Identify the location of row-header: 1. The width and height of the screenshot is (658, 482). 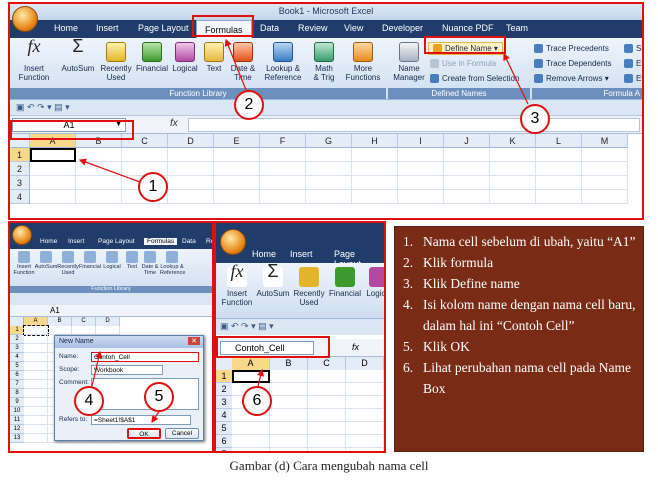
(20, 155).